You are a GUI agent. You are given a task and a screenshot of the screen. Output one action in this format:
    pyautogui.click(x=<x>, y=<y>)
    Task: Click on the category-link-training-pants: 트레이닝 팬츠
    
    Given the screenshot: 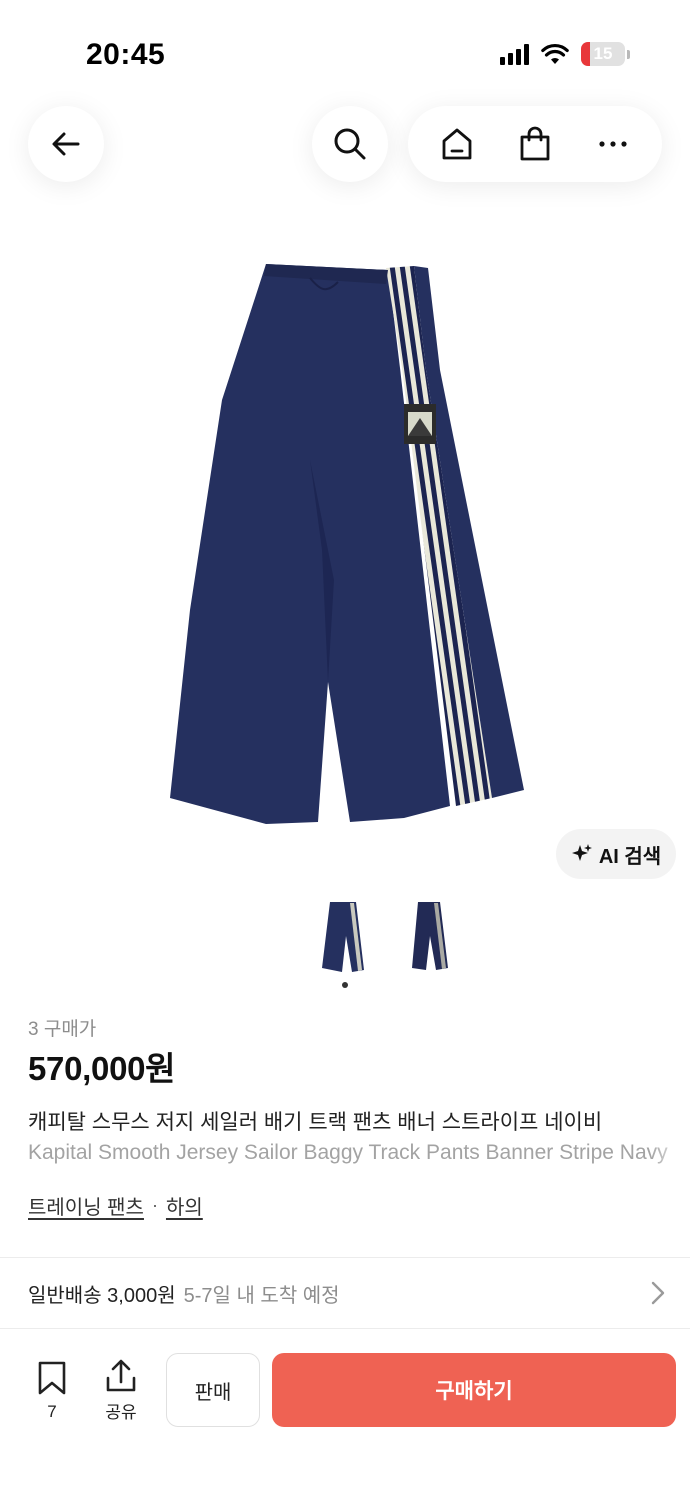 What is the action you would take?
    pyautogui.click(x=86, y=1205)
    